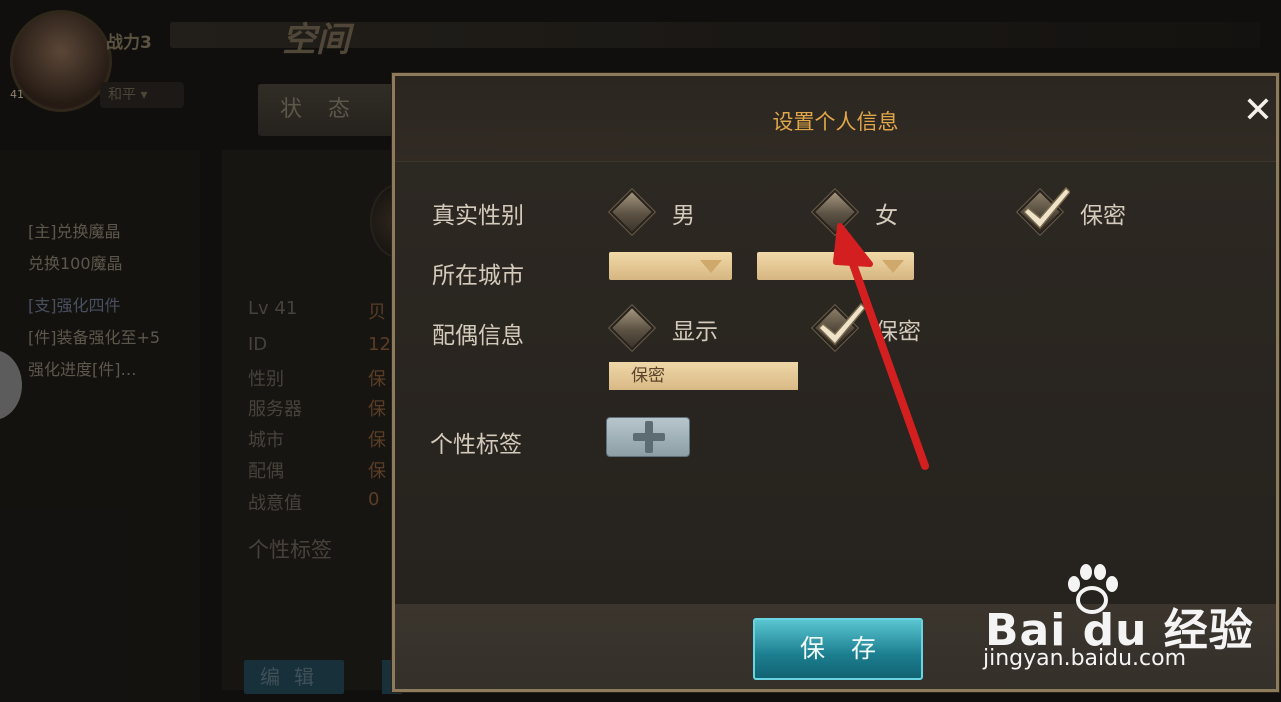  I want to click on dialog-header: 设置个人信息, so click(835, 119).